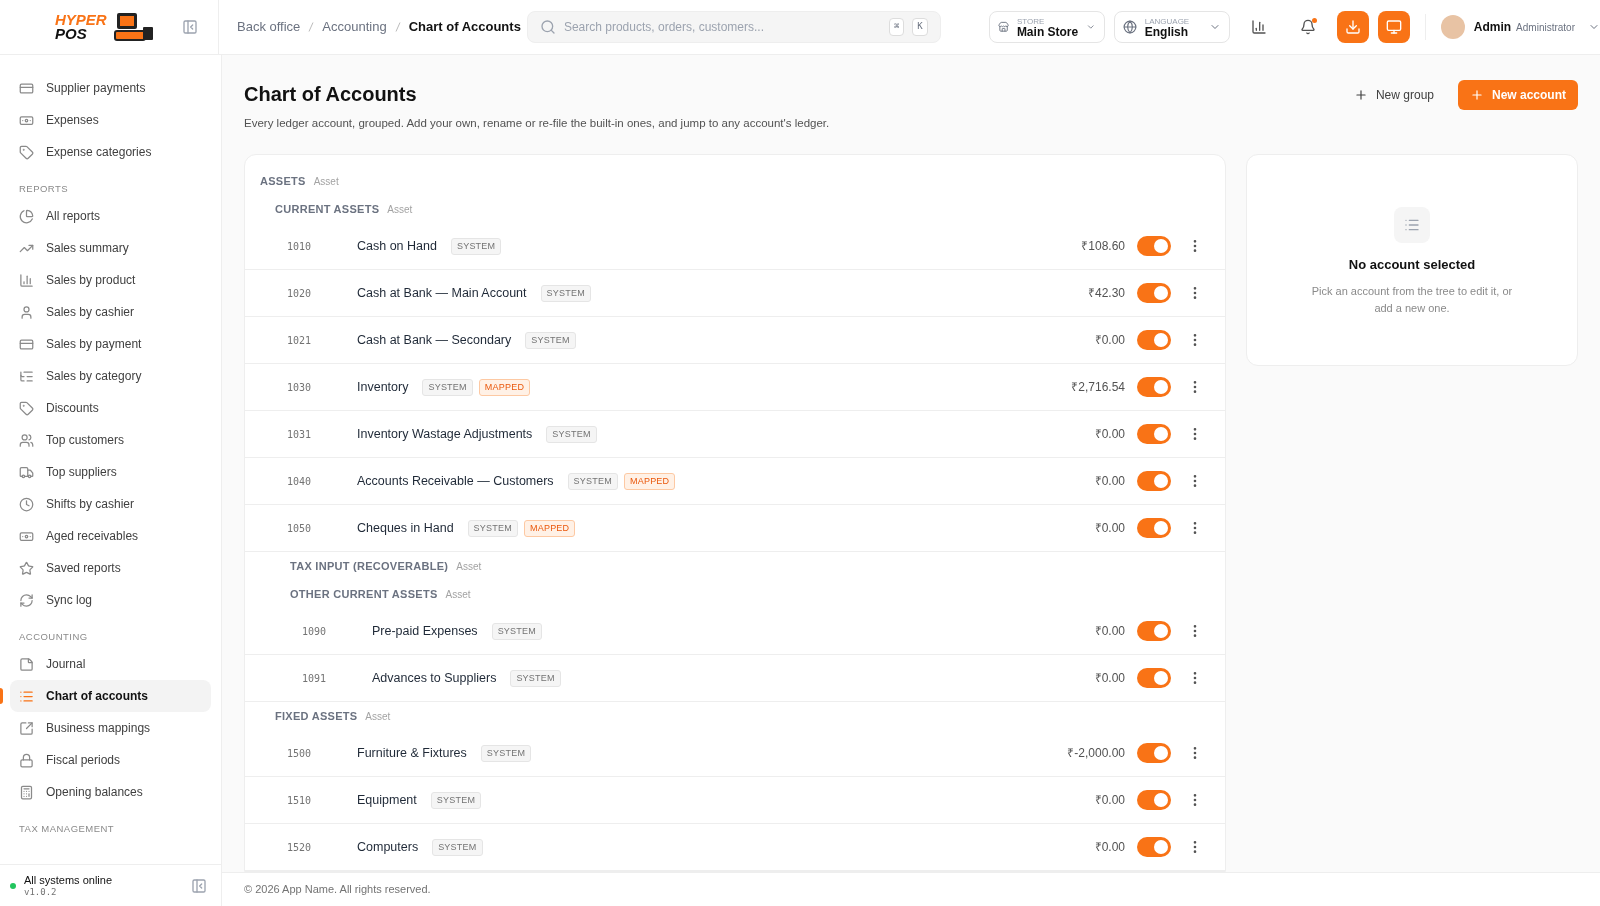 Image resolution: width=1600 pixels, height=906 pixels. I want to click on slash-icon, so click(311, 27).